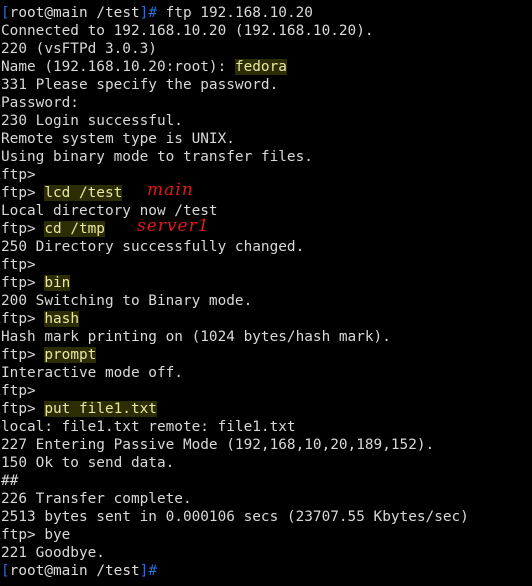 Image resolution: width=532 pixels, height=586 pixels. What do you see at coordinates (109, 211) in the screenshot?
I see `output-line: Local directory now /test` at bounding box center [109, 211].